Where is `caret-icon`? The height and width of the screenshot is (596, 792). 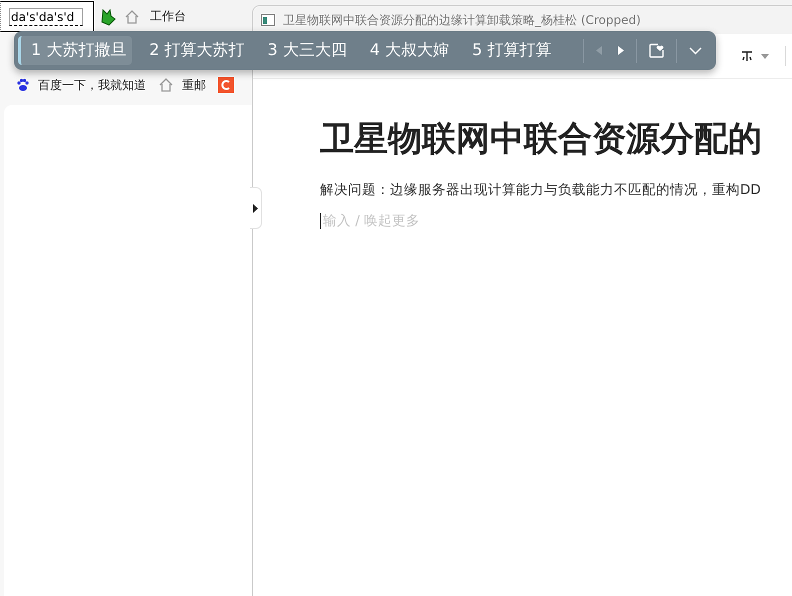
caret-icon is located at coordinates (765, 56).